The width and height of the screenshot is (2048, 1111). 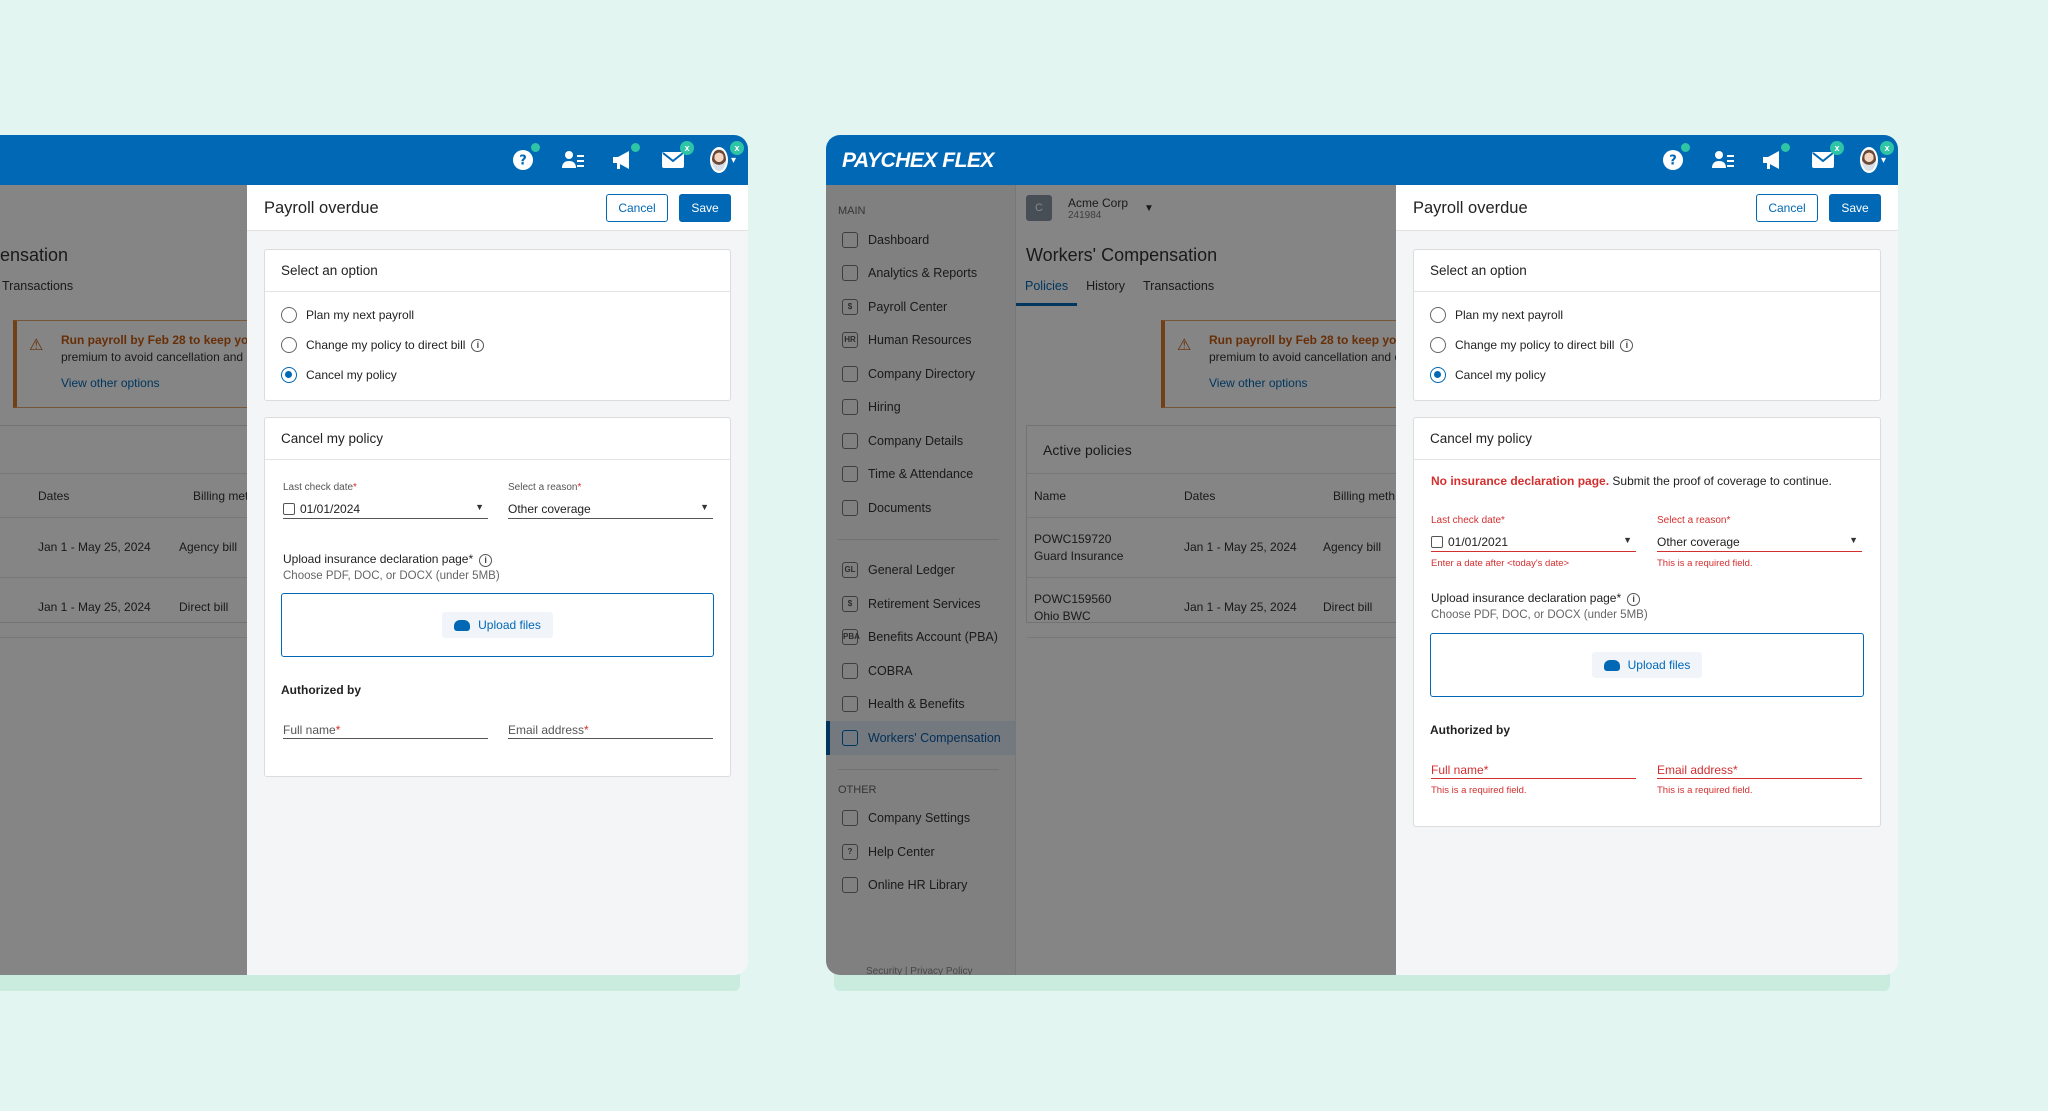 What do you see at coordinates (385, 731) in the screenshot?
I see `full-name-input: Full name*` at bounding box center [385, 731].